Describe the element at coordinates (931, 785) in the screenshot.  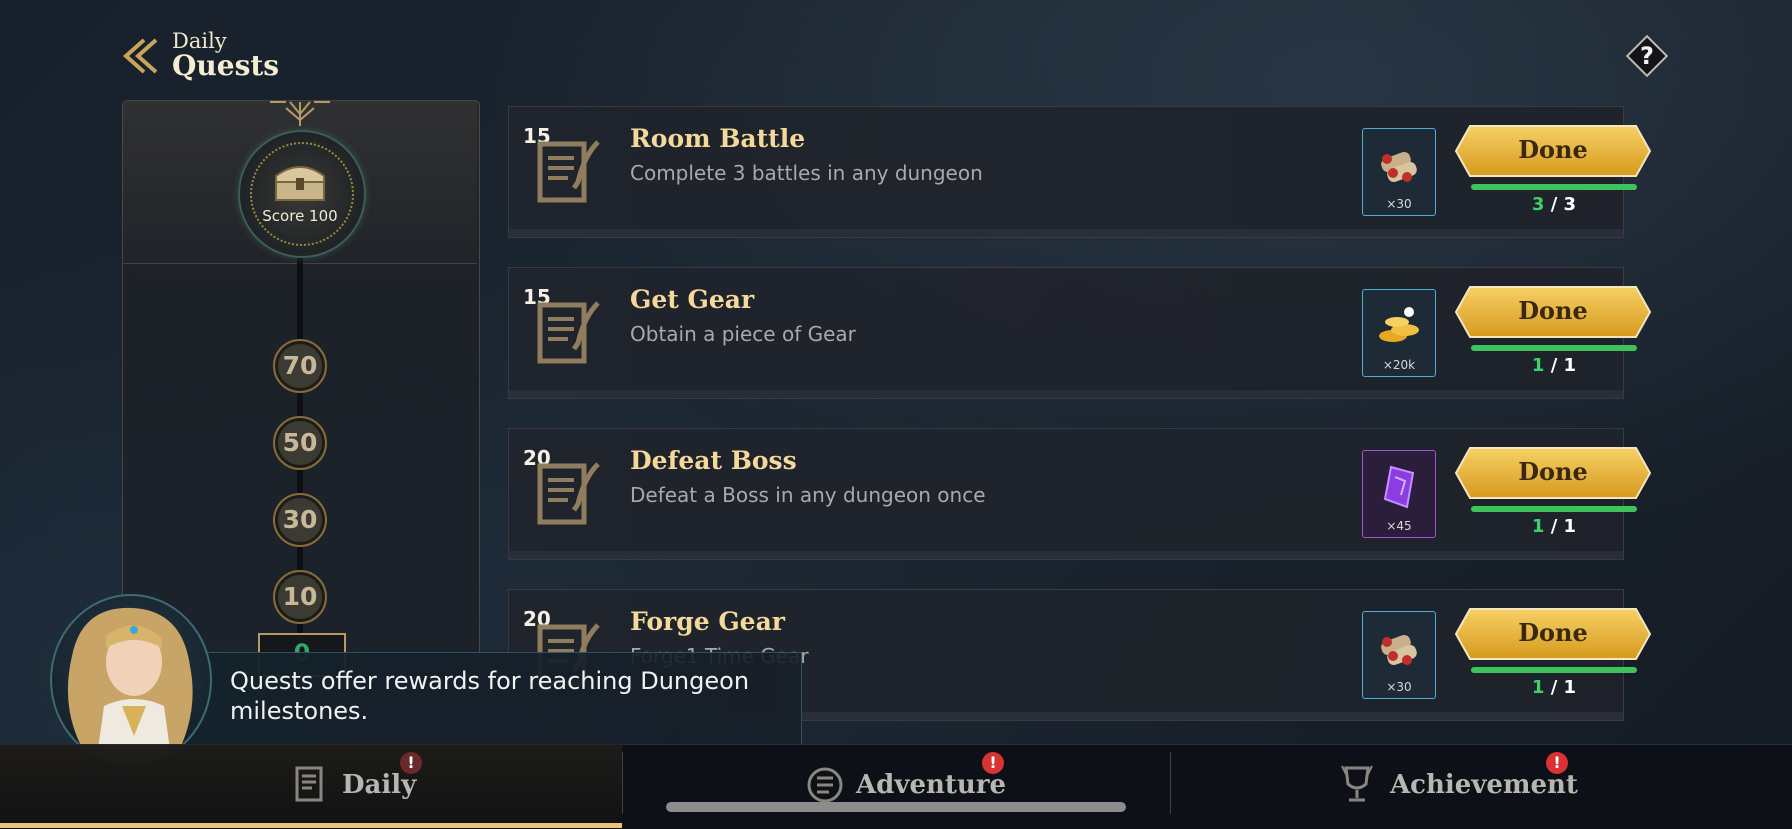
I see `tab-adventure-label: Adventure` at that location.